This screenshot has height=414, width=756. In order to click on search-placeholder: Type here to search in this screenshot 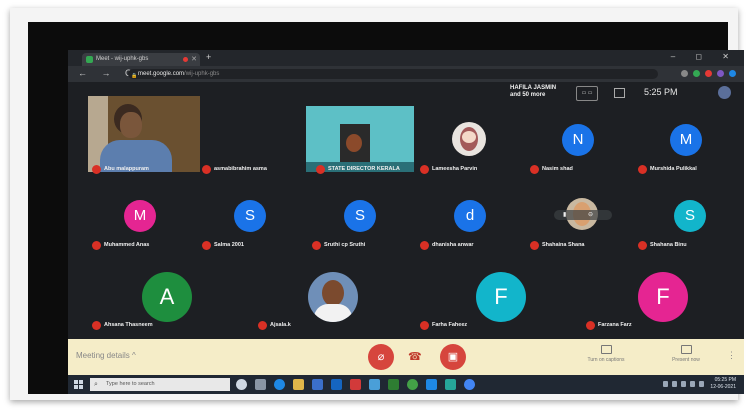, I will do `click(130, 384)`.